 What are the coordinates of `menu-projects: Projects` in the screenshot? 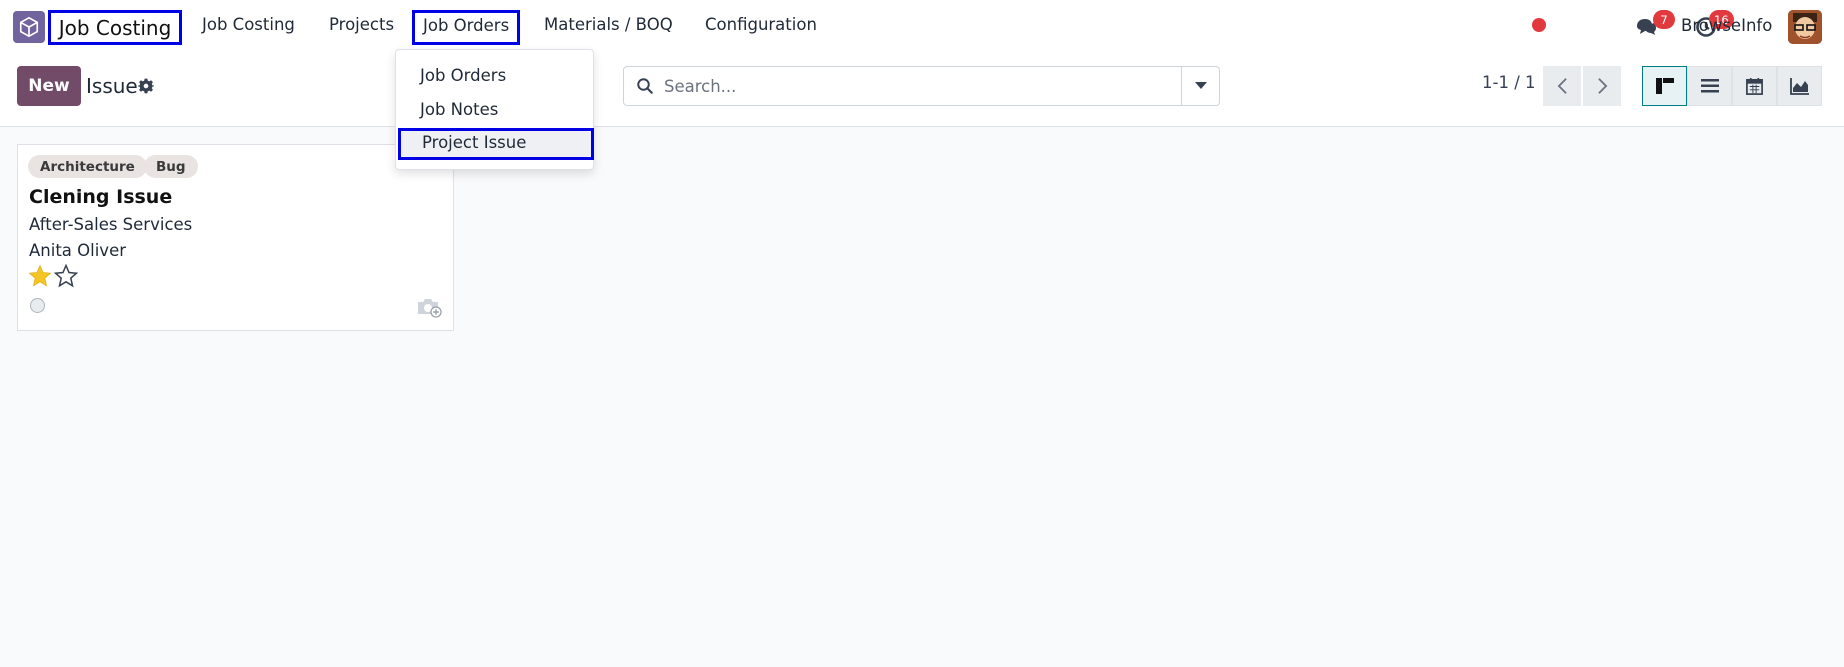 It's located at (361, 24).